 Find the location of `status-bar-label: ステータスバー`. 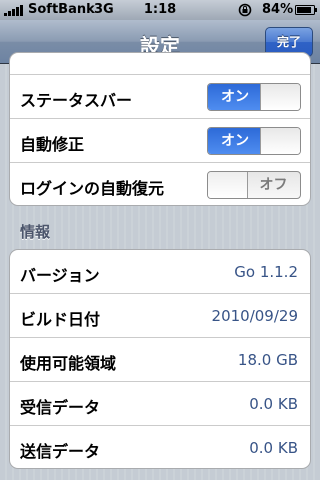

status-bar-label: ステータスバー is located at coordinates (76, 100).